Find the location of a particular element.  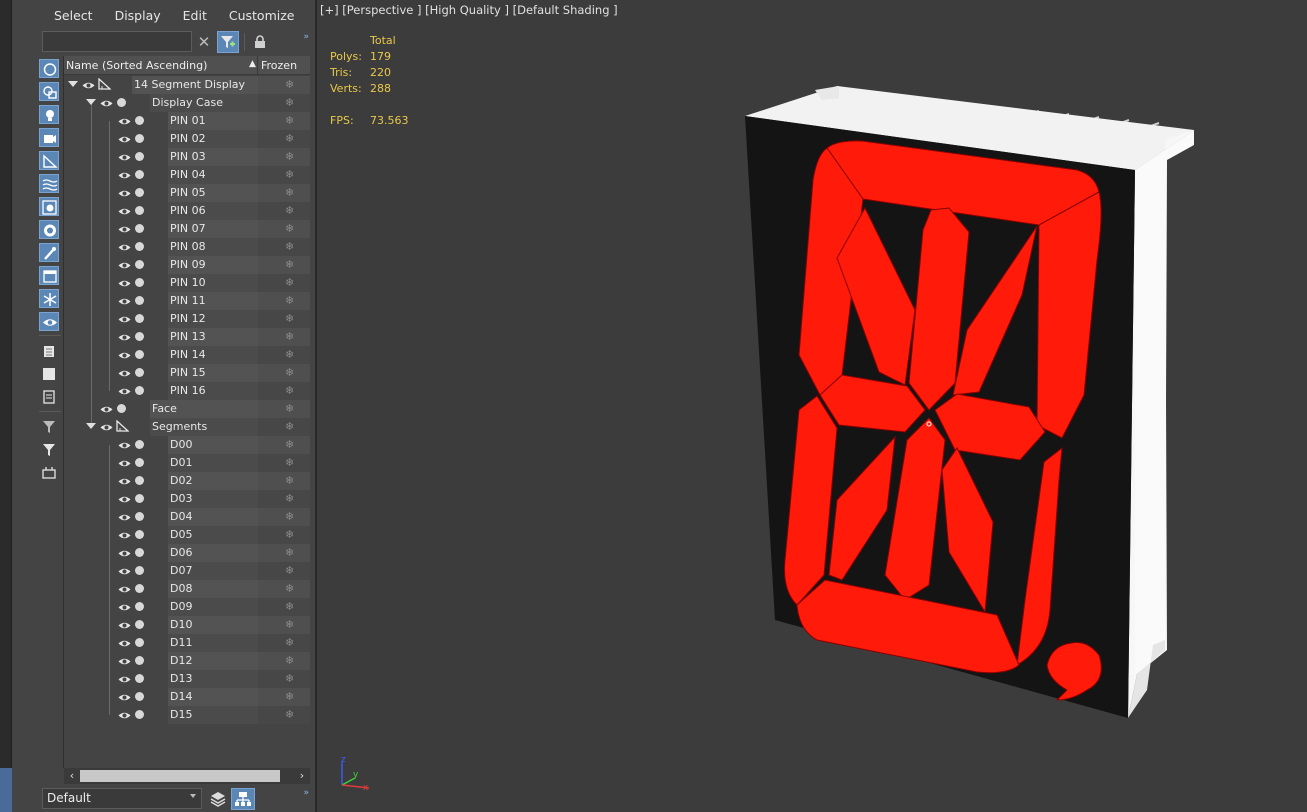

tree-row: PIN 12 ❄ is located at coordinates (187, 319).